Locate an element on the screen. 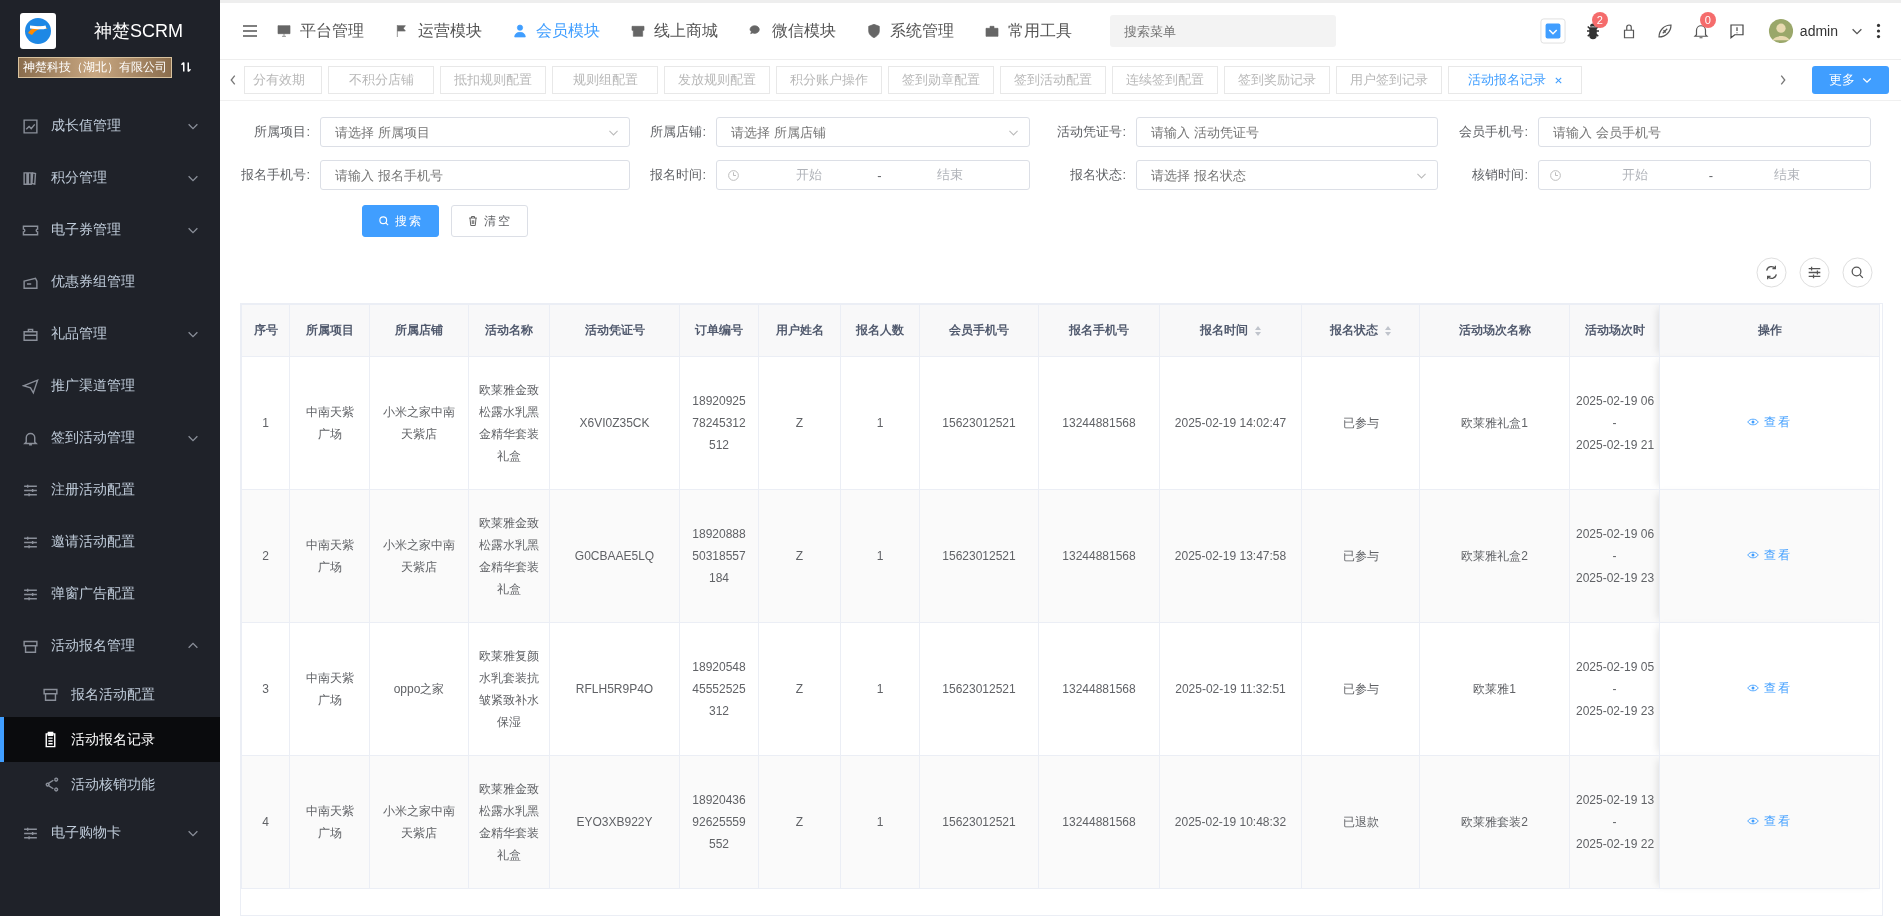 The image size is (1901, 916). nav-tab: 系统管理 is located at coordinates (910, 31).